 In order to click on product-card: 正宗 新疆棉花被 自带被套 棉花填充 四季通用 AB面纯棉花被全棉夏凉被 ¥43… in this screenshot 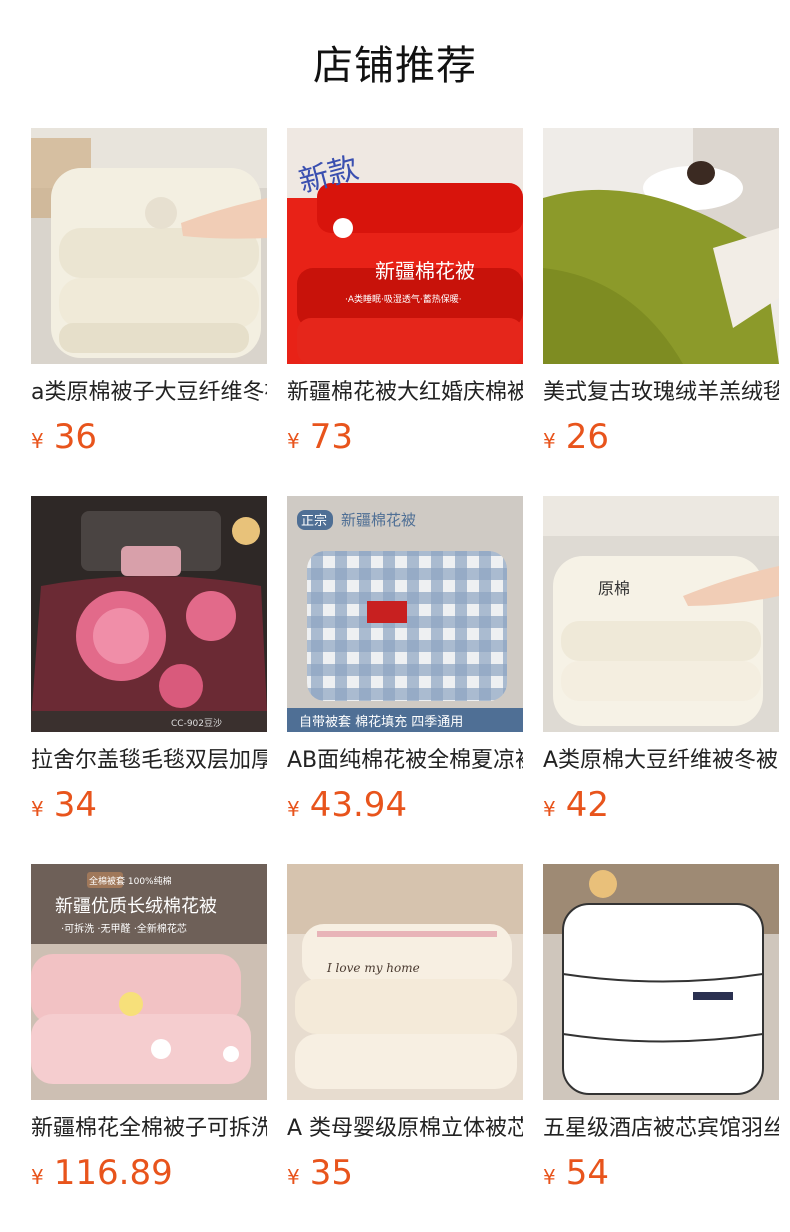, I will do `click(405, 661)`.